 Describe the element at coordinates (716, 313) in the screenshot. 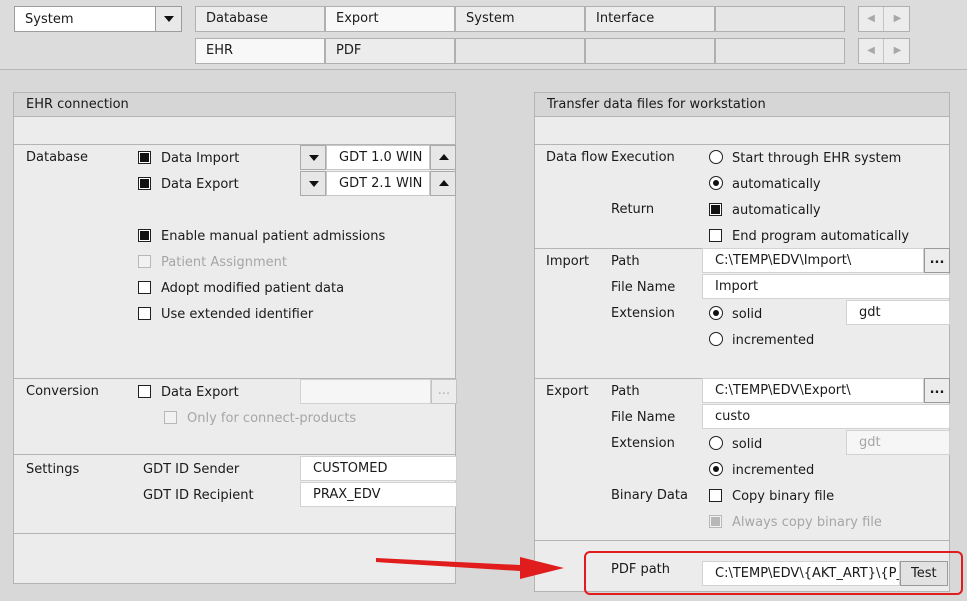

I see `import-solid-radio` at that location.